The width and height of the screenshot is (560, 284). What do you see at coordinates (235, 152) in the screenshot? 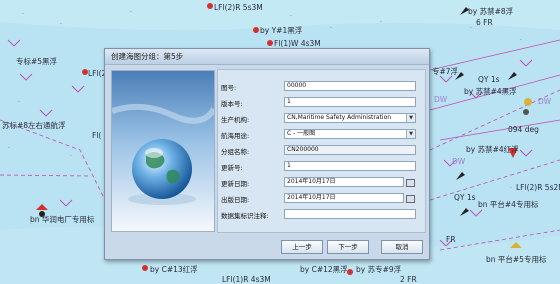
I see `field-label-group-name: 分组名称:` at bounding box center [235, 152].